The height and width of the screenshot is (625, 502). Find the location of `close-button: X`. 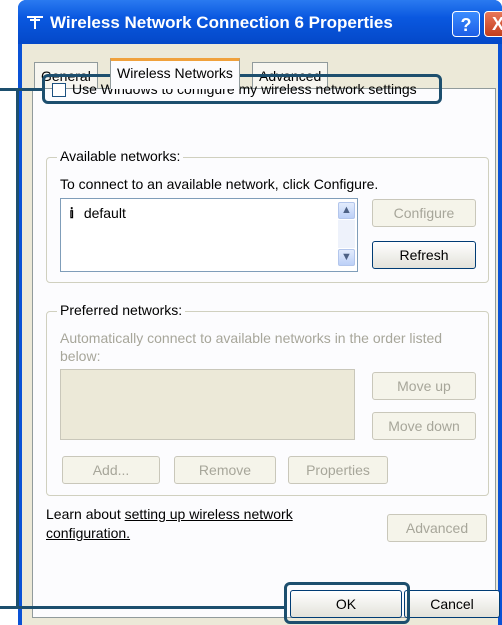

close-button: X is located at coordinates (493, 24).